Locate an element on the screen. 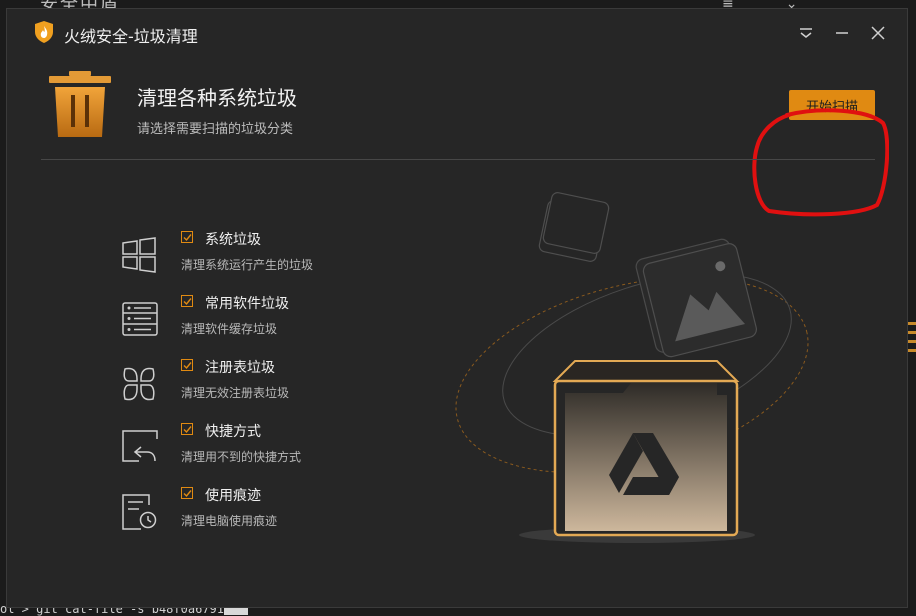 This screenshot has width=916, height=616. minimize-button is located at coordinates (842, 33).